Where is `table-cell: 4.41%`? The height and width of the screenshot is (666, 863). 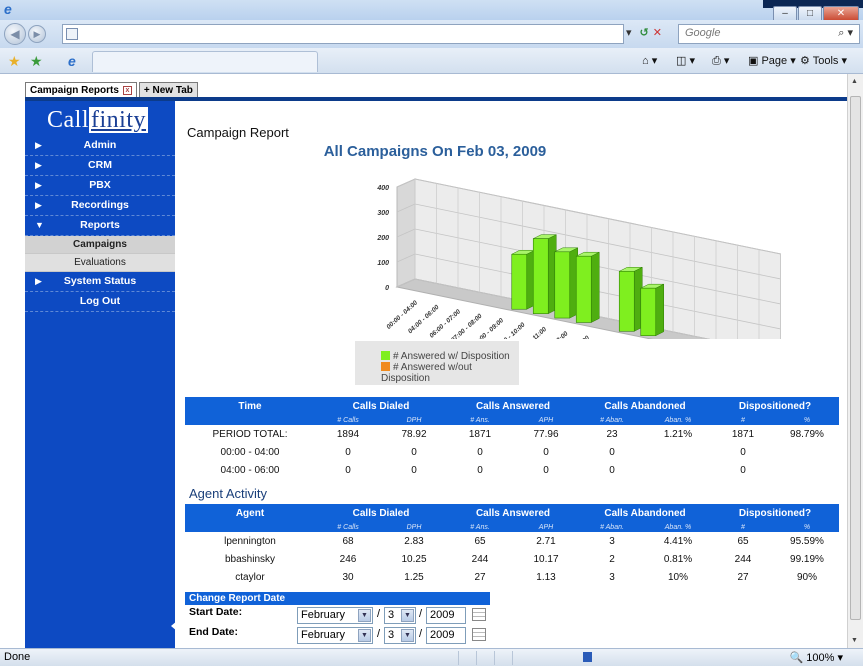 table-cell: 4.41% is located at coordinates (678, 541).